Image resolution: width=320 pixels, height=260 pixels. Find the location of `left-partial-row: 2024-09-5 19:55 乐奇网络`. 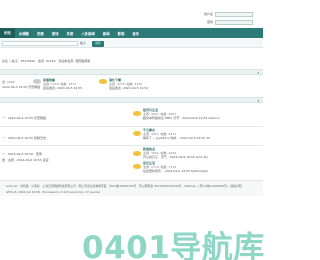

left-partial-row: 2024-09-5 19:55 乐奇网络 is located at coordinates (21, 87).